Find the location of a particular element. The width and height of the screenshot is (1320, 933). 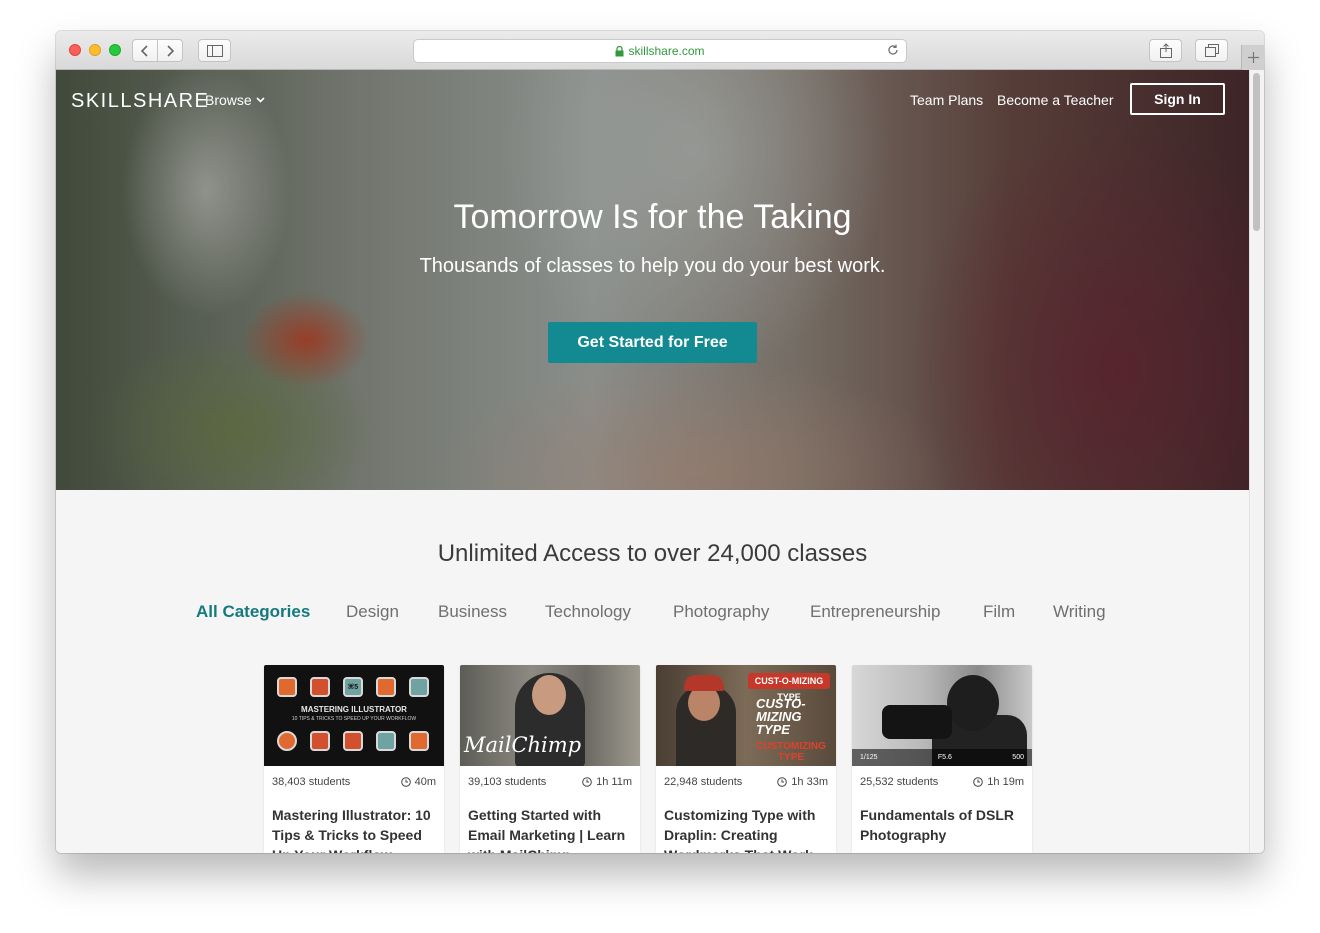

duration-text: 1h 19m is located at coordinates (1005, 782).